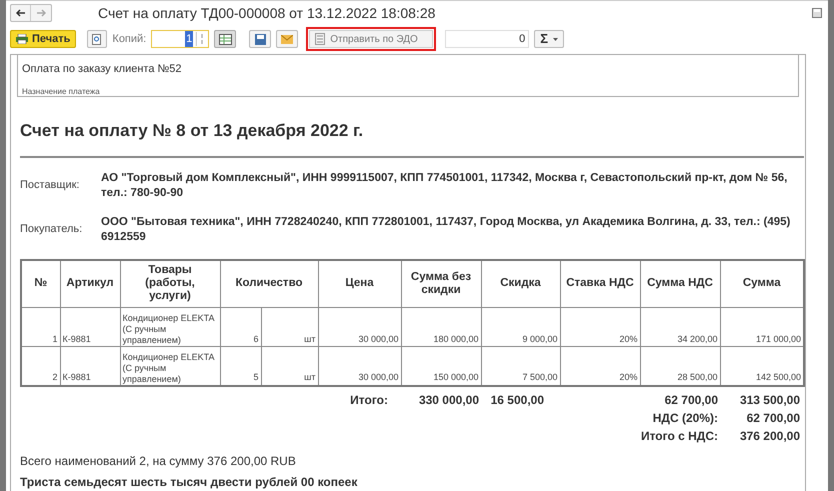 The height and width of the screenshot is (491, 834). Describe the element at coordinates (517, 400) in the screenshot. I see `total-value: 16 500,00` at that location.